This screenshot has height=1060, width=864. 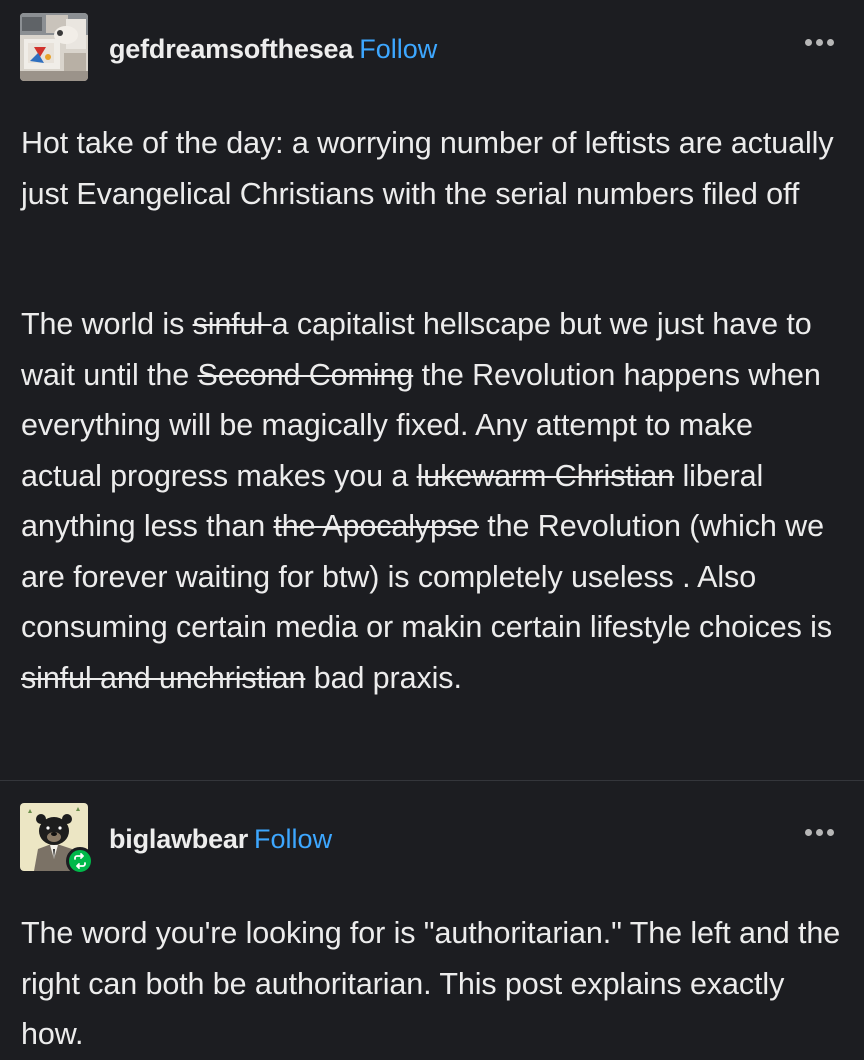 I want to click on struck-text: the Apocalypse, so click(x=376, y=526).